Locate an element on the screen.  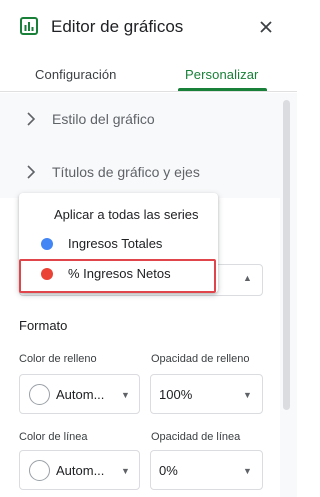
editor-header: Editor de gráficos is located at coordinates (148, 28).